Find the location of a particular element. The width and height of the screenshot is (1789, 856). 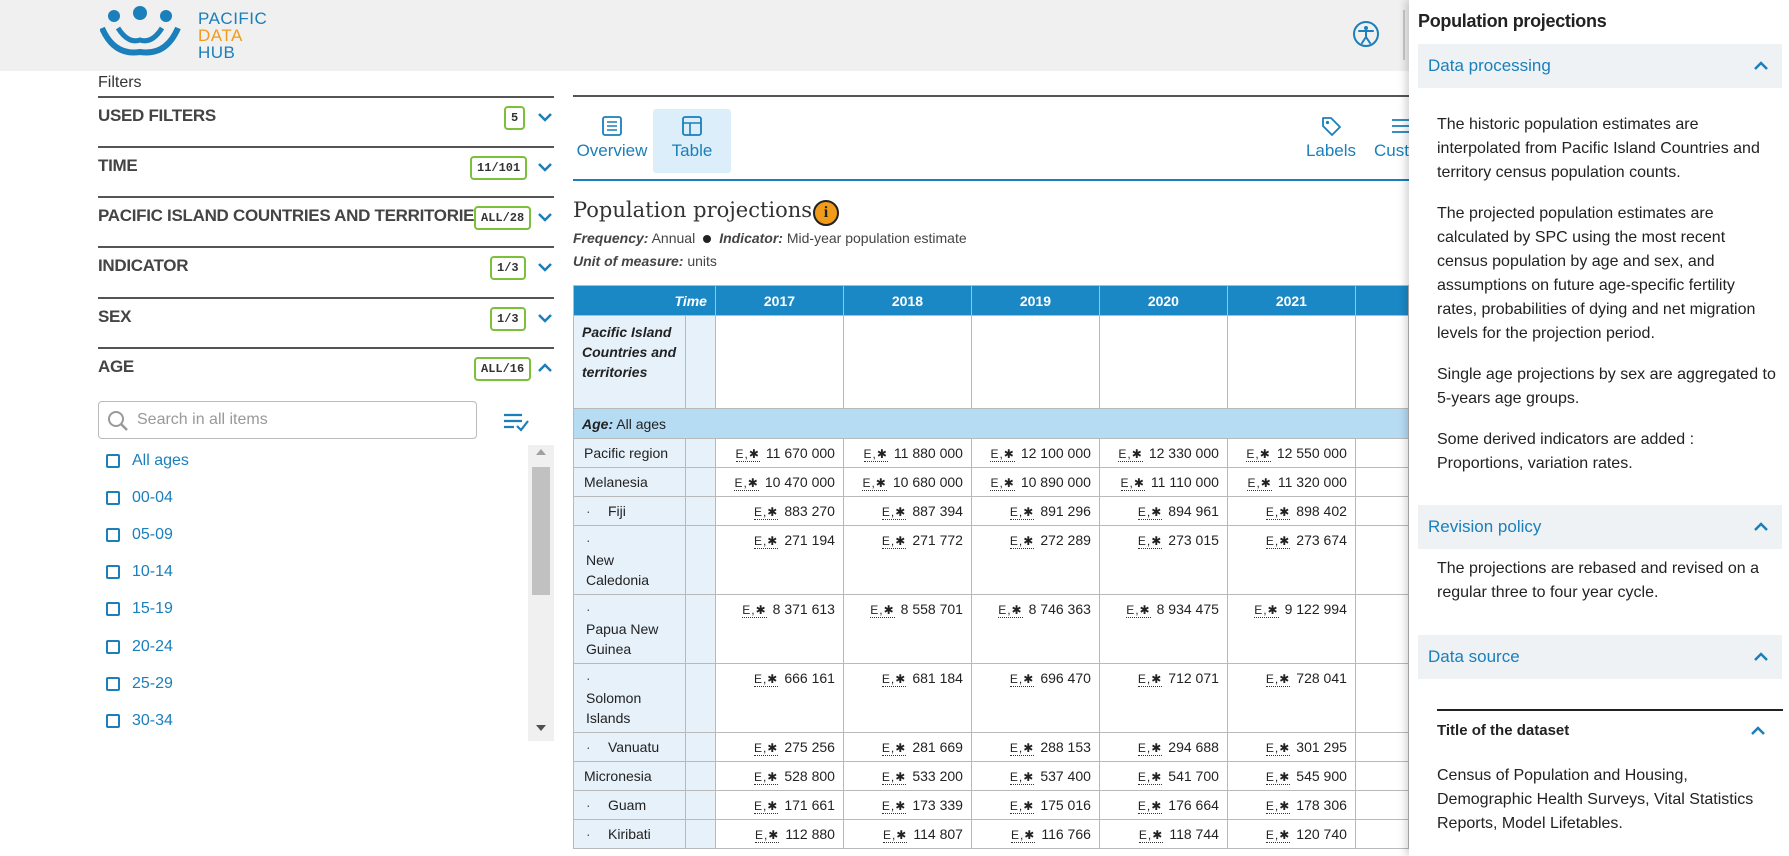

year-header: 2018 is located at coordinates (907, 300).